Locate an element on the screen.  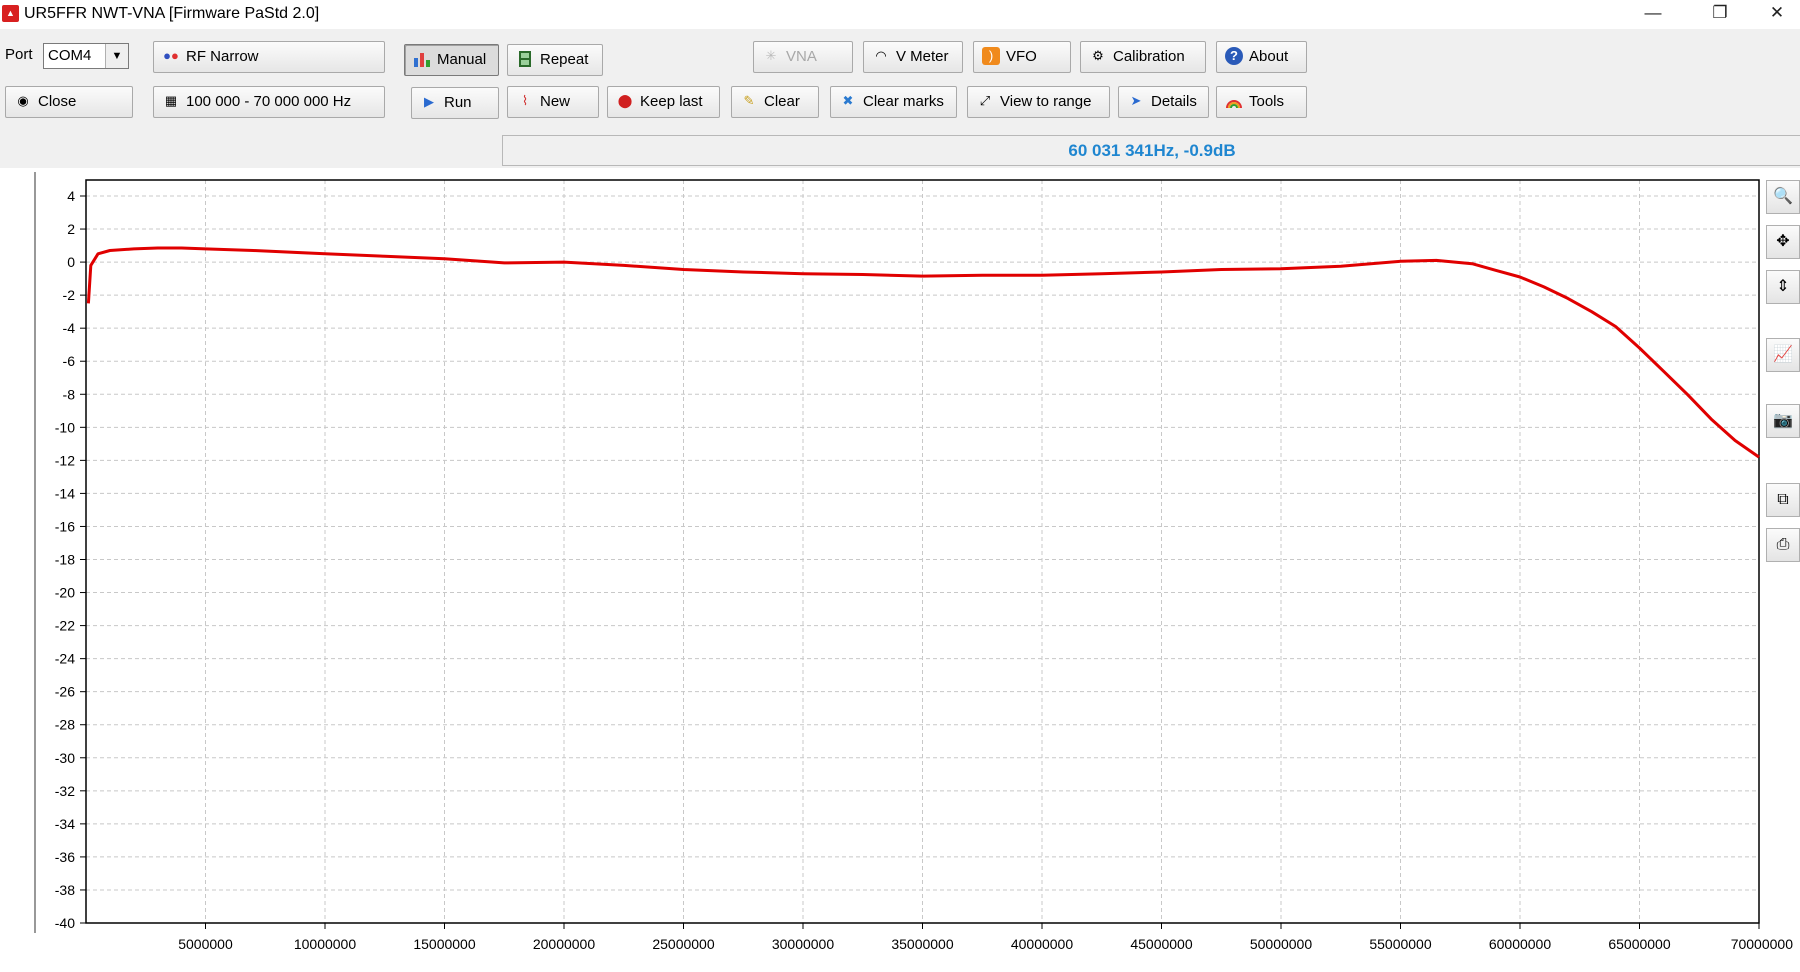
cursor-details-icon: ➤ is located at coordinates (1136, 100).